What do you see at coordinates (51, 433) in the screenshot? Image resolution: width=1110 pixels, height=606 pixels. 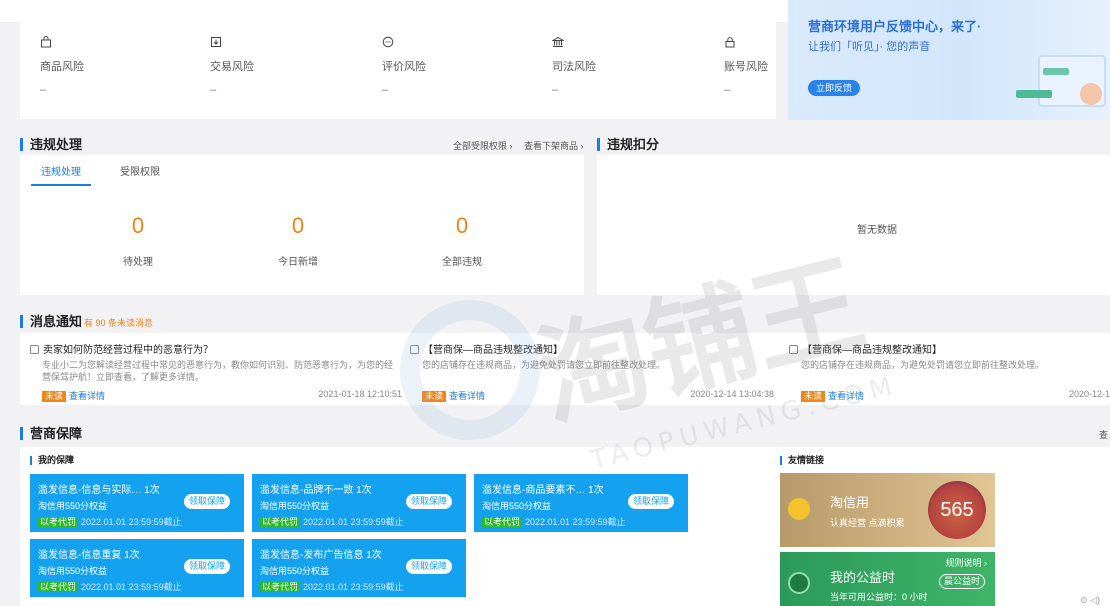 I see `guarantee-title: 营商保障` at bounding box center [51, 433].